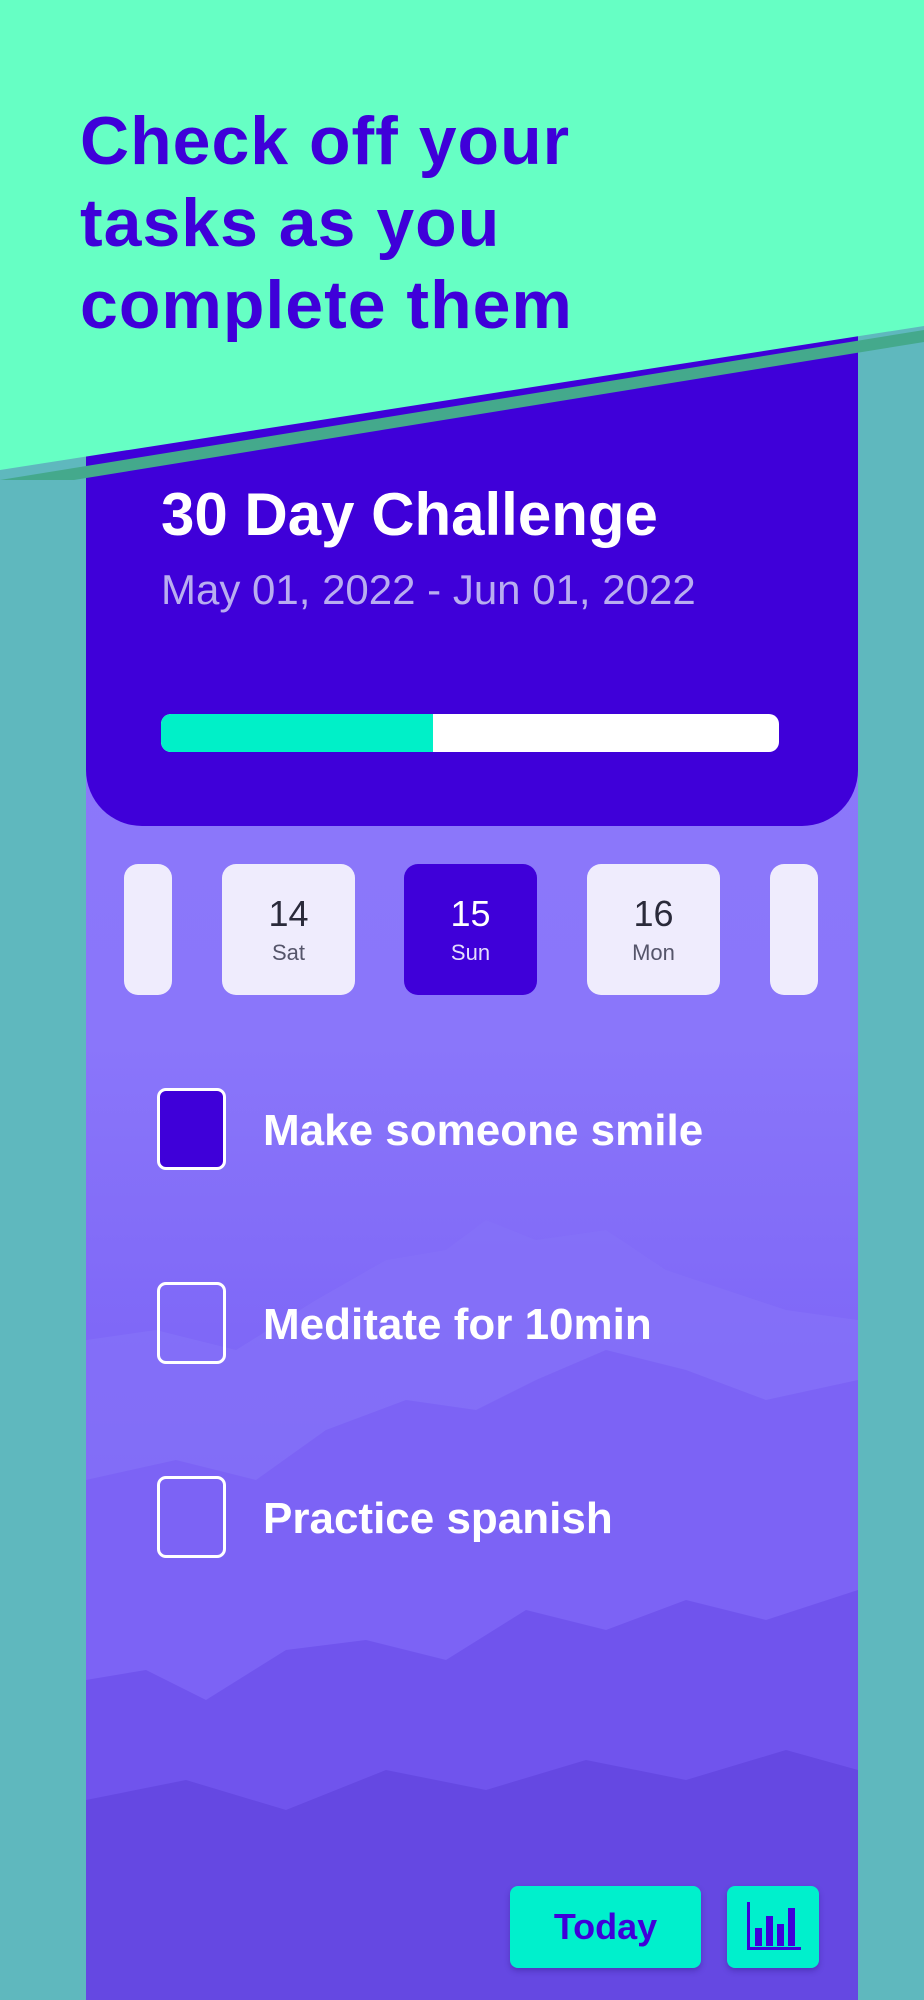  What do you see at coordinates (326, 305) in the screenshot?
I see `headline-line: complete them` at bounding box center [326, 305].